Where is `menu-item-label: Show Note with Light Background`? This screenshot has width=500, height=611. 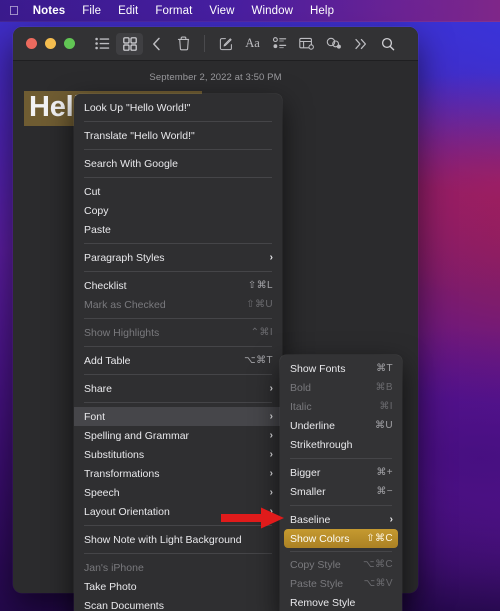 menu-item-label: Show Note with Light Background is located at coordinates (163, 539).